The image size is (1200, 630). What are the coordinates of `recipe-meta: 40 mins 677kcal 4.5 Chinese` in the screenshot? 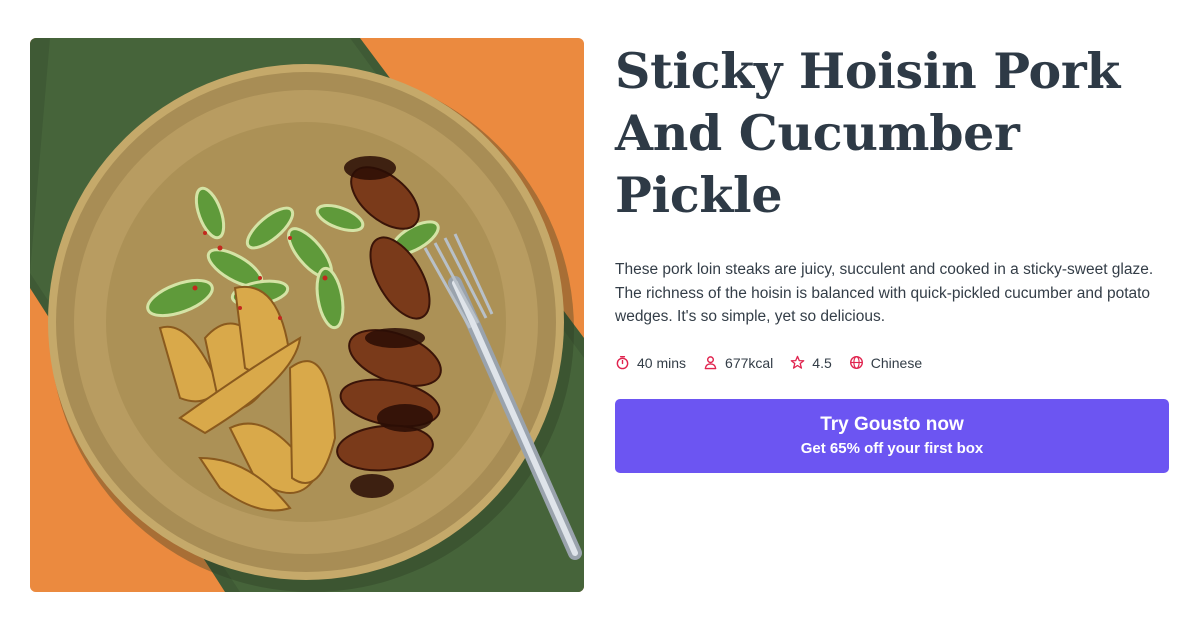 It's located at (893, 363).